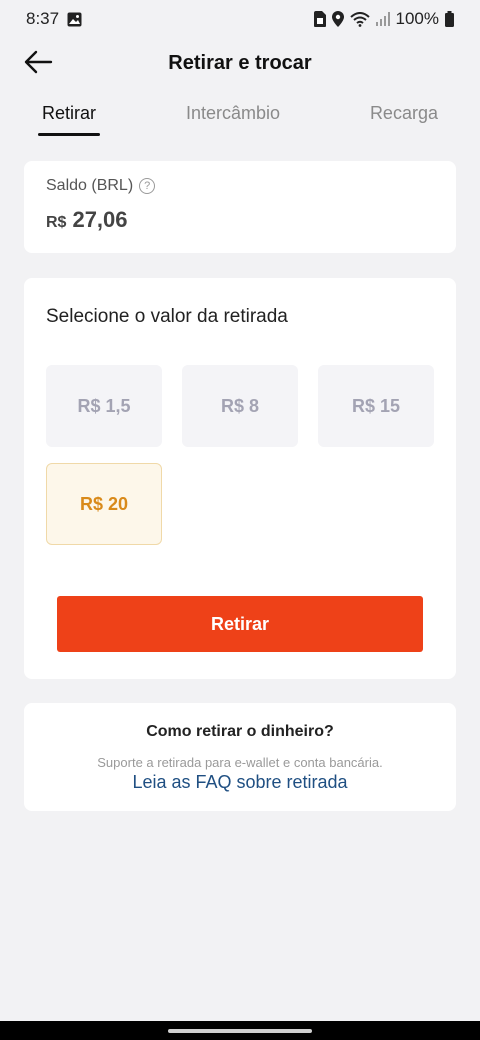 The image size is (480, 1040). I want to click on amount-option-15: R$ 15, so click(376, 406).